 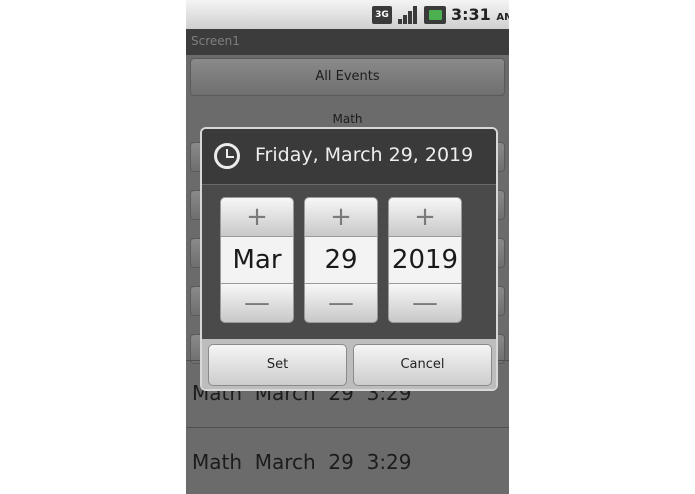 What do you see at coordinates (502, 17) in the screenshot?
I see `status-time-ampm: AM` at bounding box center [502, 17].